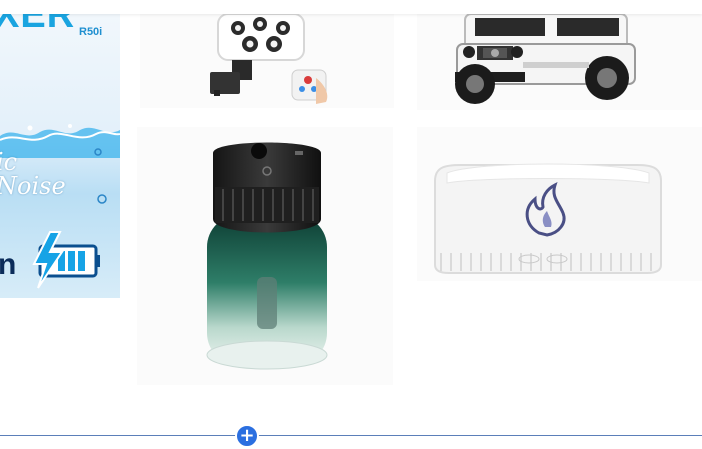  I want to click on product-card-solar-camera, so click(267, 61).